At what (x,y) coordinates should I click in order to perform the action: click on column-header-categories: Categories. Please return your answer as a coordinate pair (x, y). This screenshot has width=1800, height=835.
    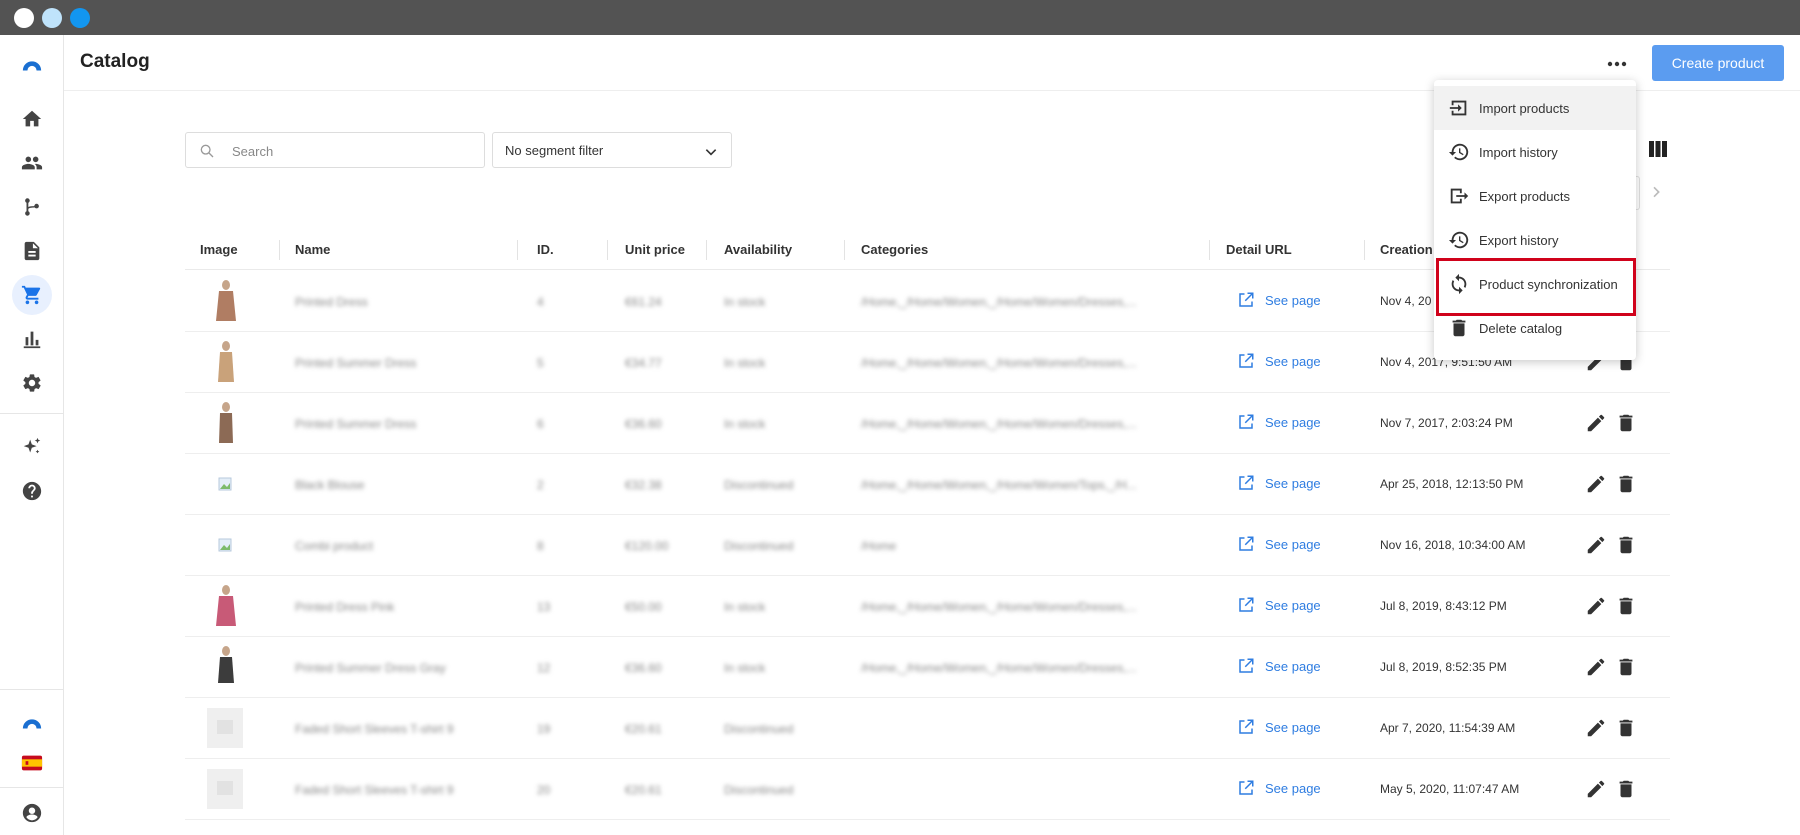
    Looking at the image, I should click on (894, 249).